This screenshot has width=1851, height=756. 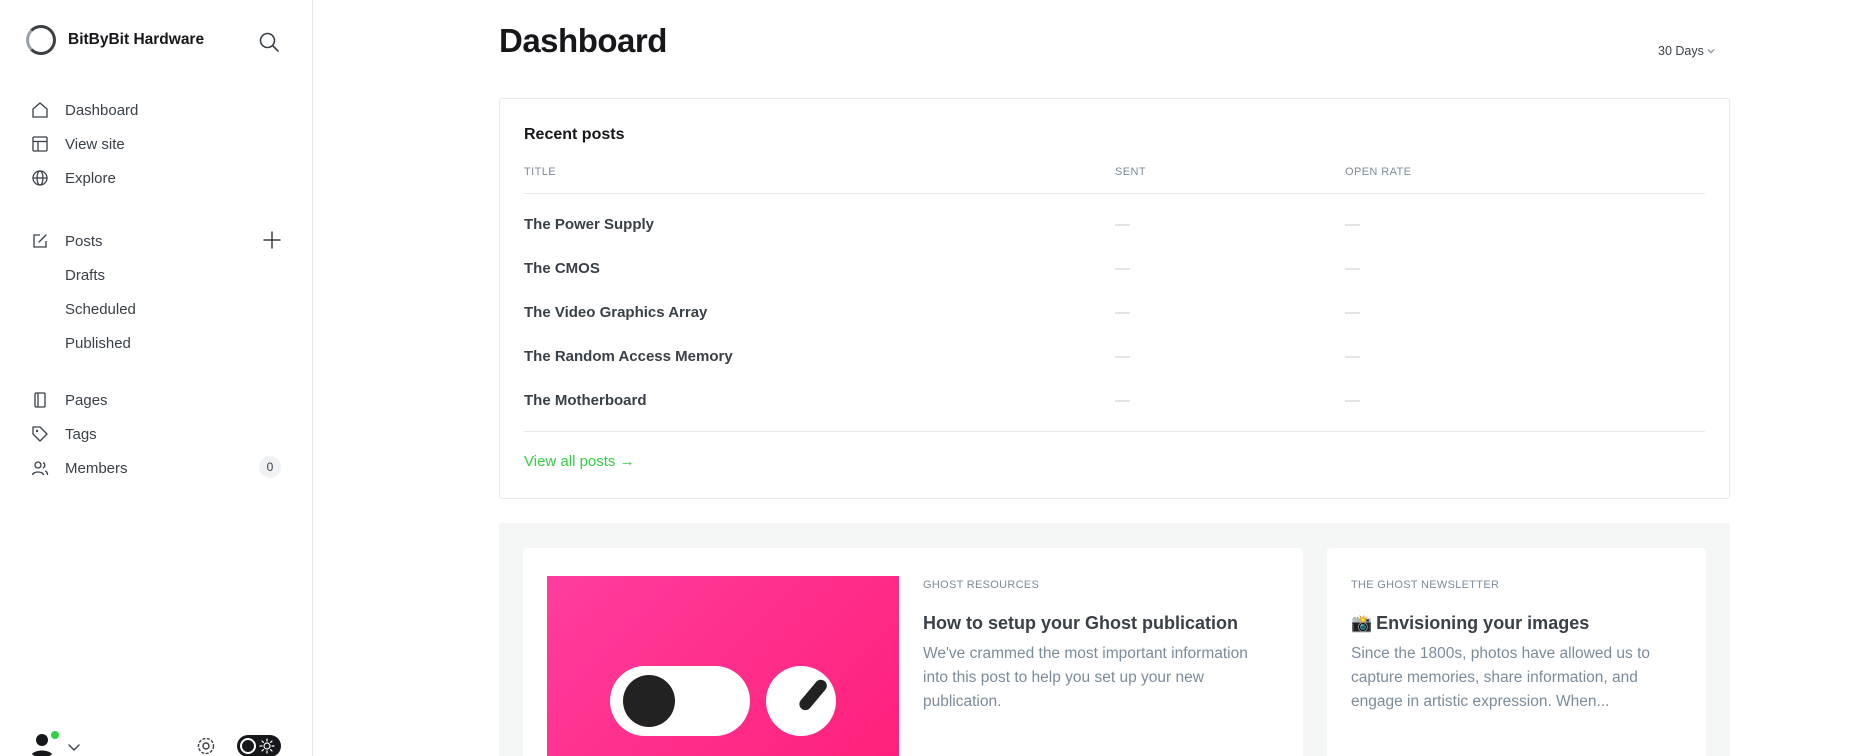 I want to click on nav-scheduled: Scheduled, so click(x=100, y=309).